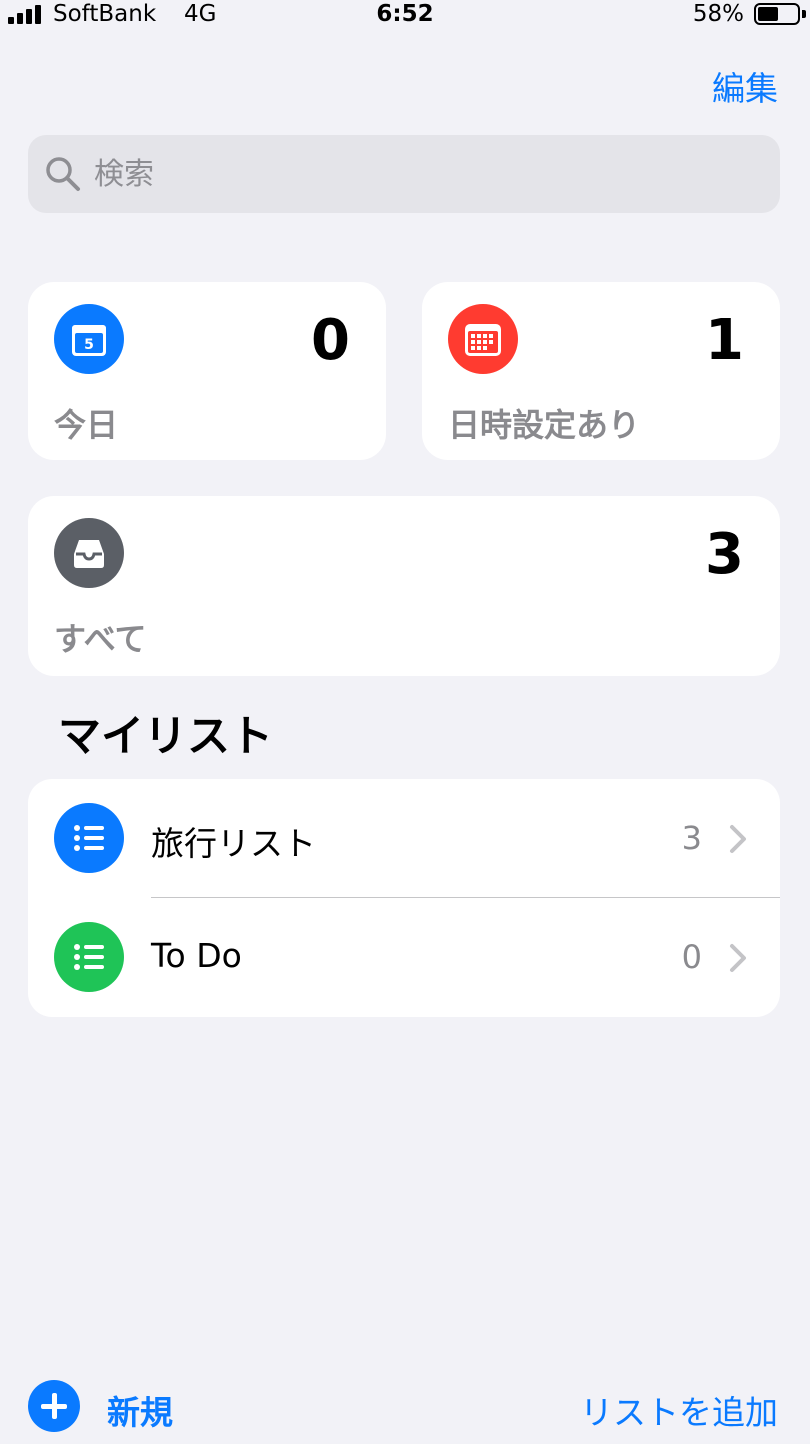 Image resolution: width=810 pixels, height=1444 pixels. I want to click on today-label: 今日, so click(86, 425).